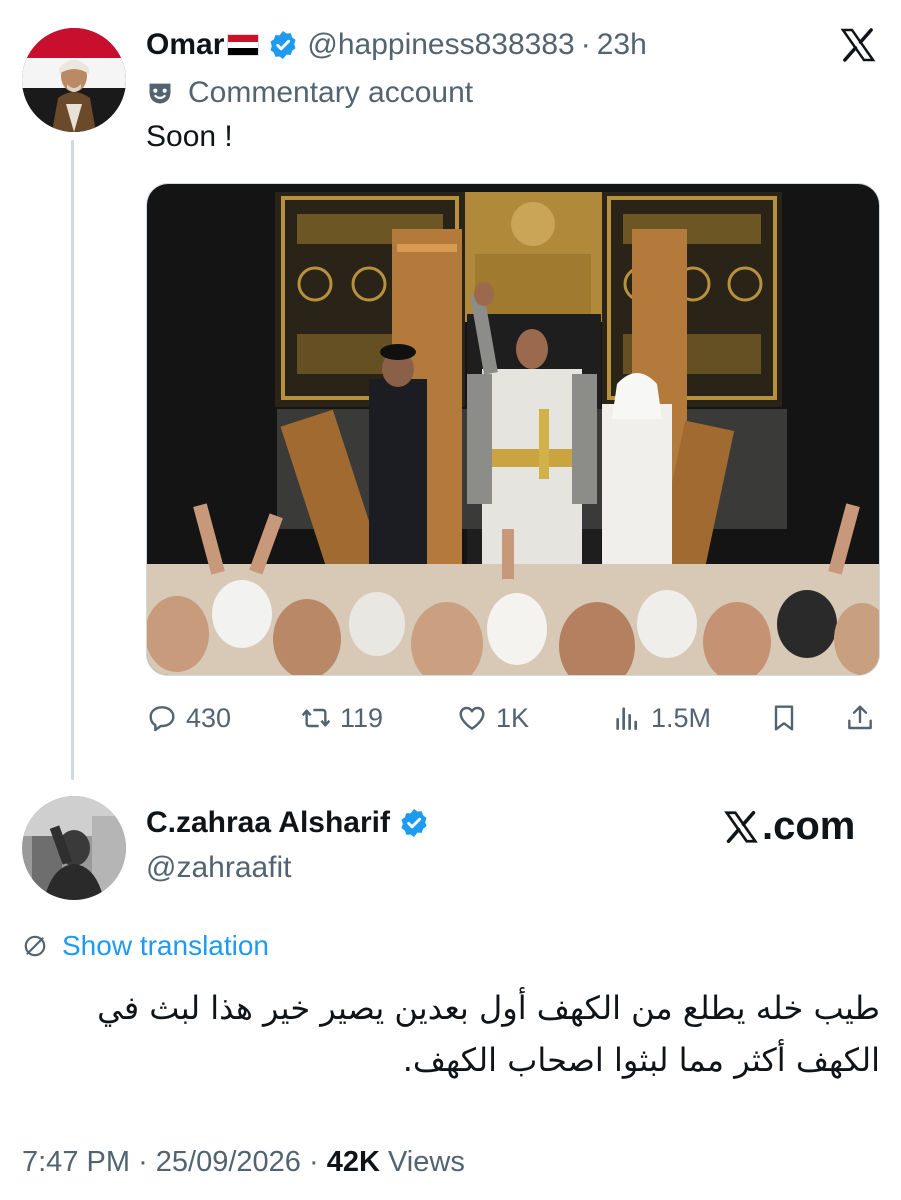  I want to click on repost-button: 119, so click(341, 718).